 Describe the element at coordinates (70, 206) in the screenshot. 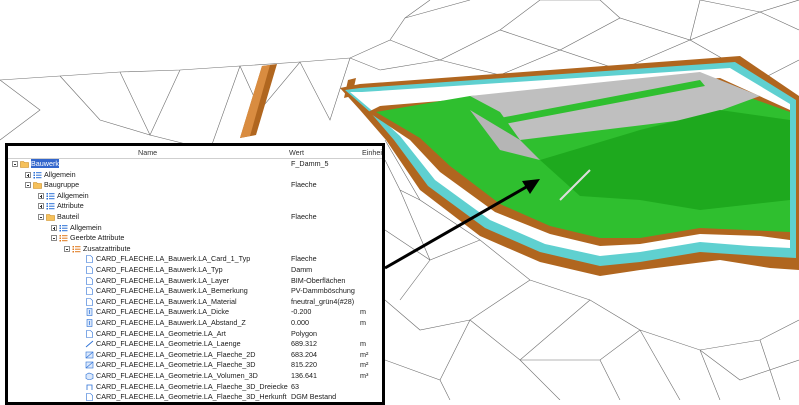

I see `tree-row-label: Attribute` at that location.